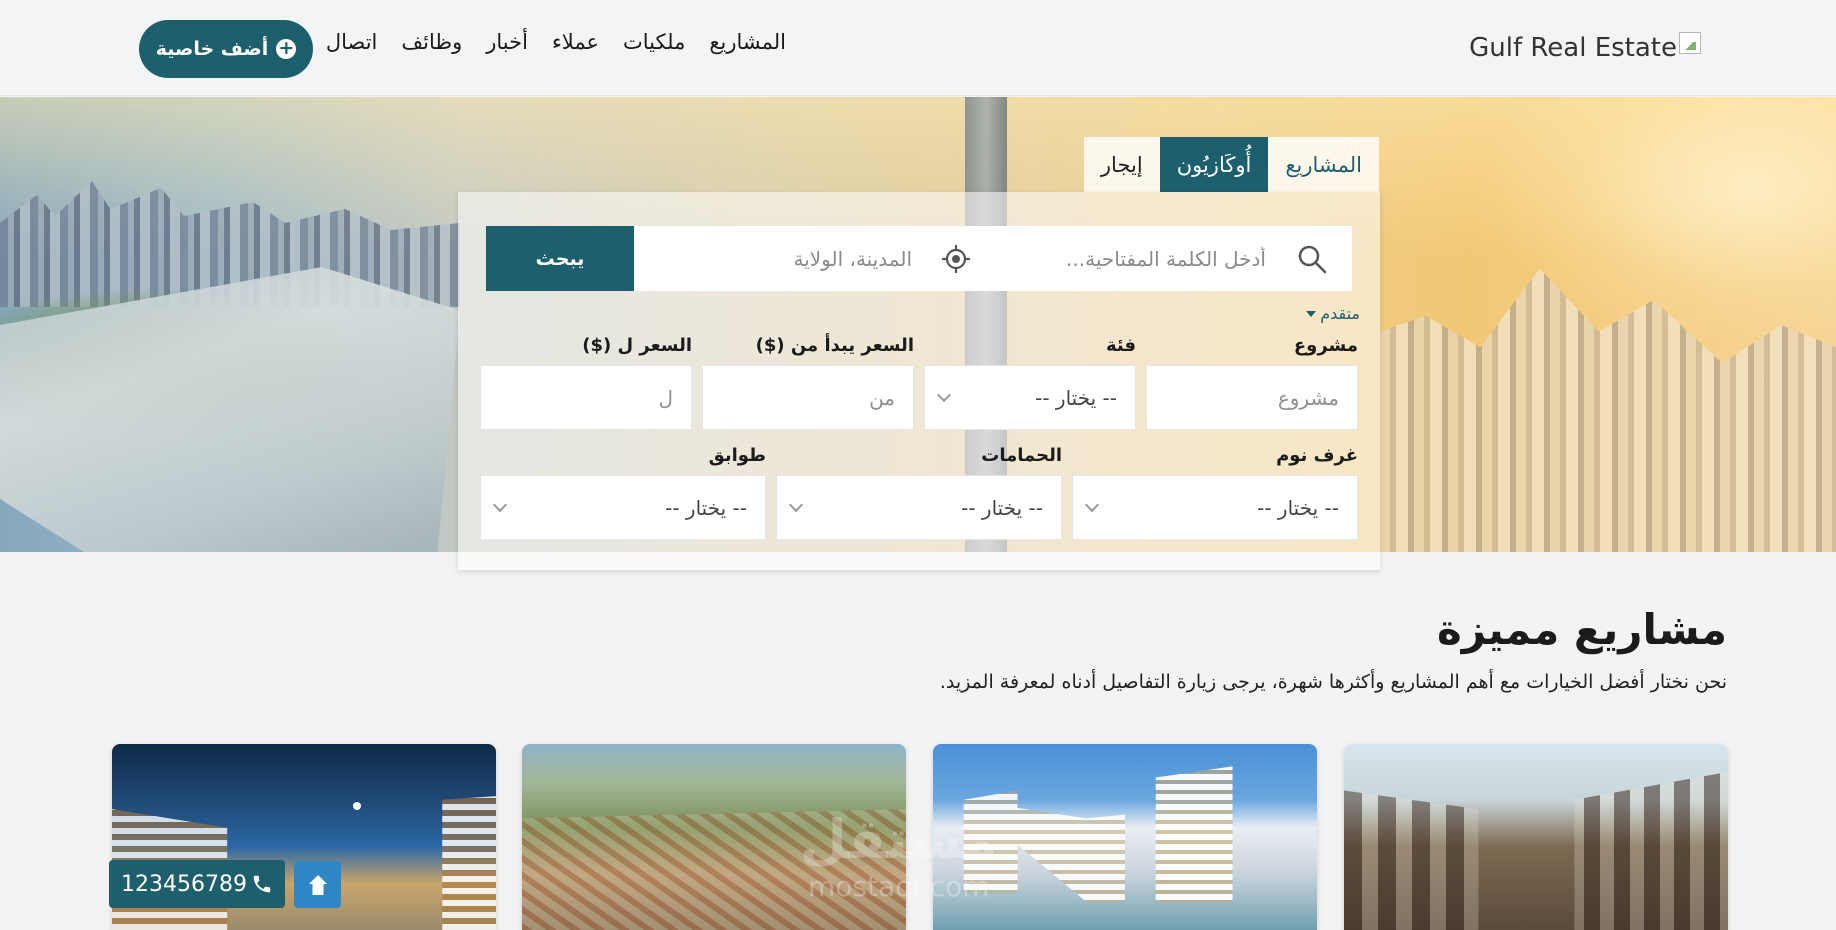 This screenshot has width=1836, height=930. I want to click on price-from-placeholder: من, so click(882, 397).